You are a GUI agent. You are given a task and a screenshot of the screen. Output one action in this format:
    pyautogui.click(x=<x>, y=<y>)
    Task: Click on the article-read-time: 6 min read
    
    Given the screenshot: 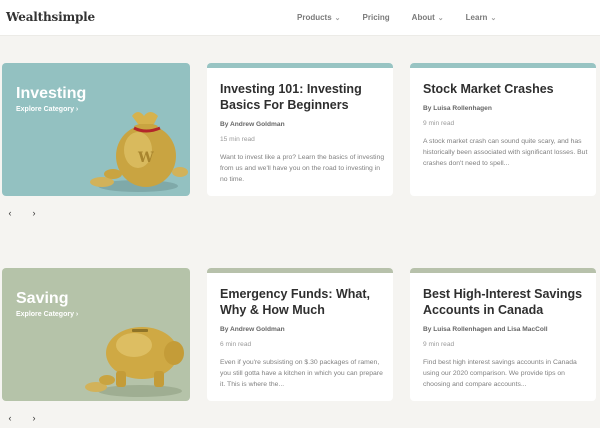 What is the action you would take?
    pyautogui.click(x=236, y=344)
    